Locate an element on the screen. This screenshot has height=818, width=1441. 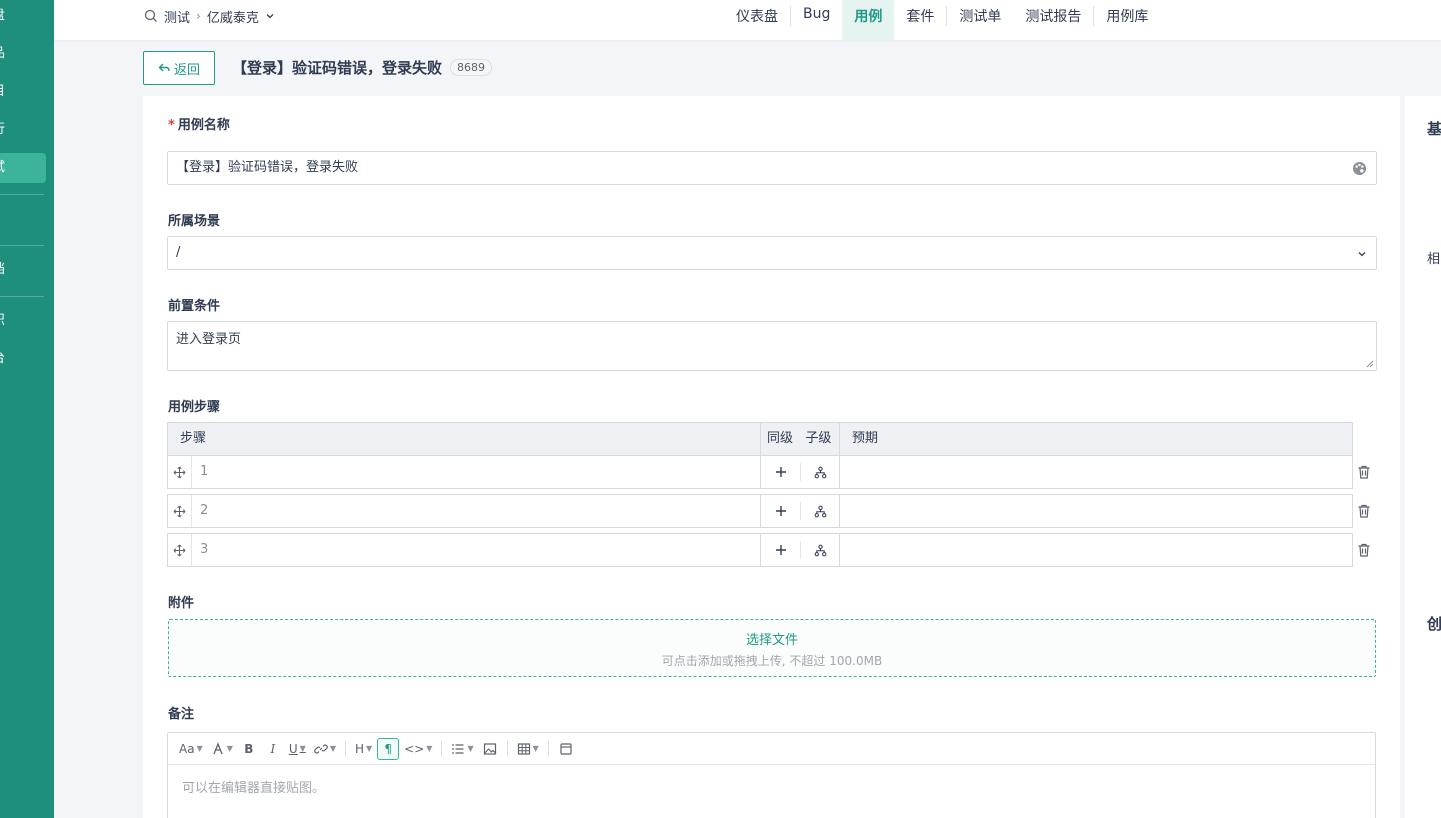
precondition-value: 进入登录页 is located at coordinates (209, 339).